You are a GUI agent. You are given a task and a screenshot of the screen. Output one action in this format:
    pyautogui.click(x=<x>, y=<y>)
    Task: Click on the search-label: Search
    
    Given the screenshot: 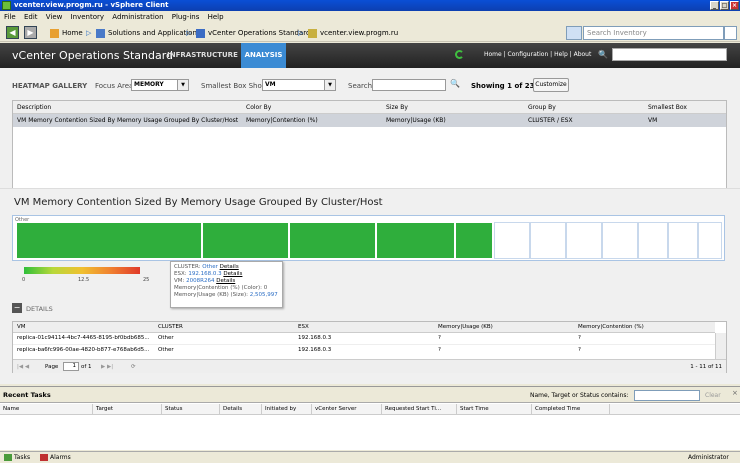 What is the action you would take?
    pyautogui.click(x=360, y=86)
    